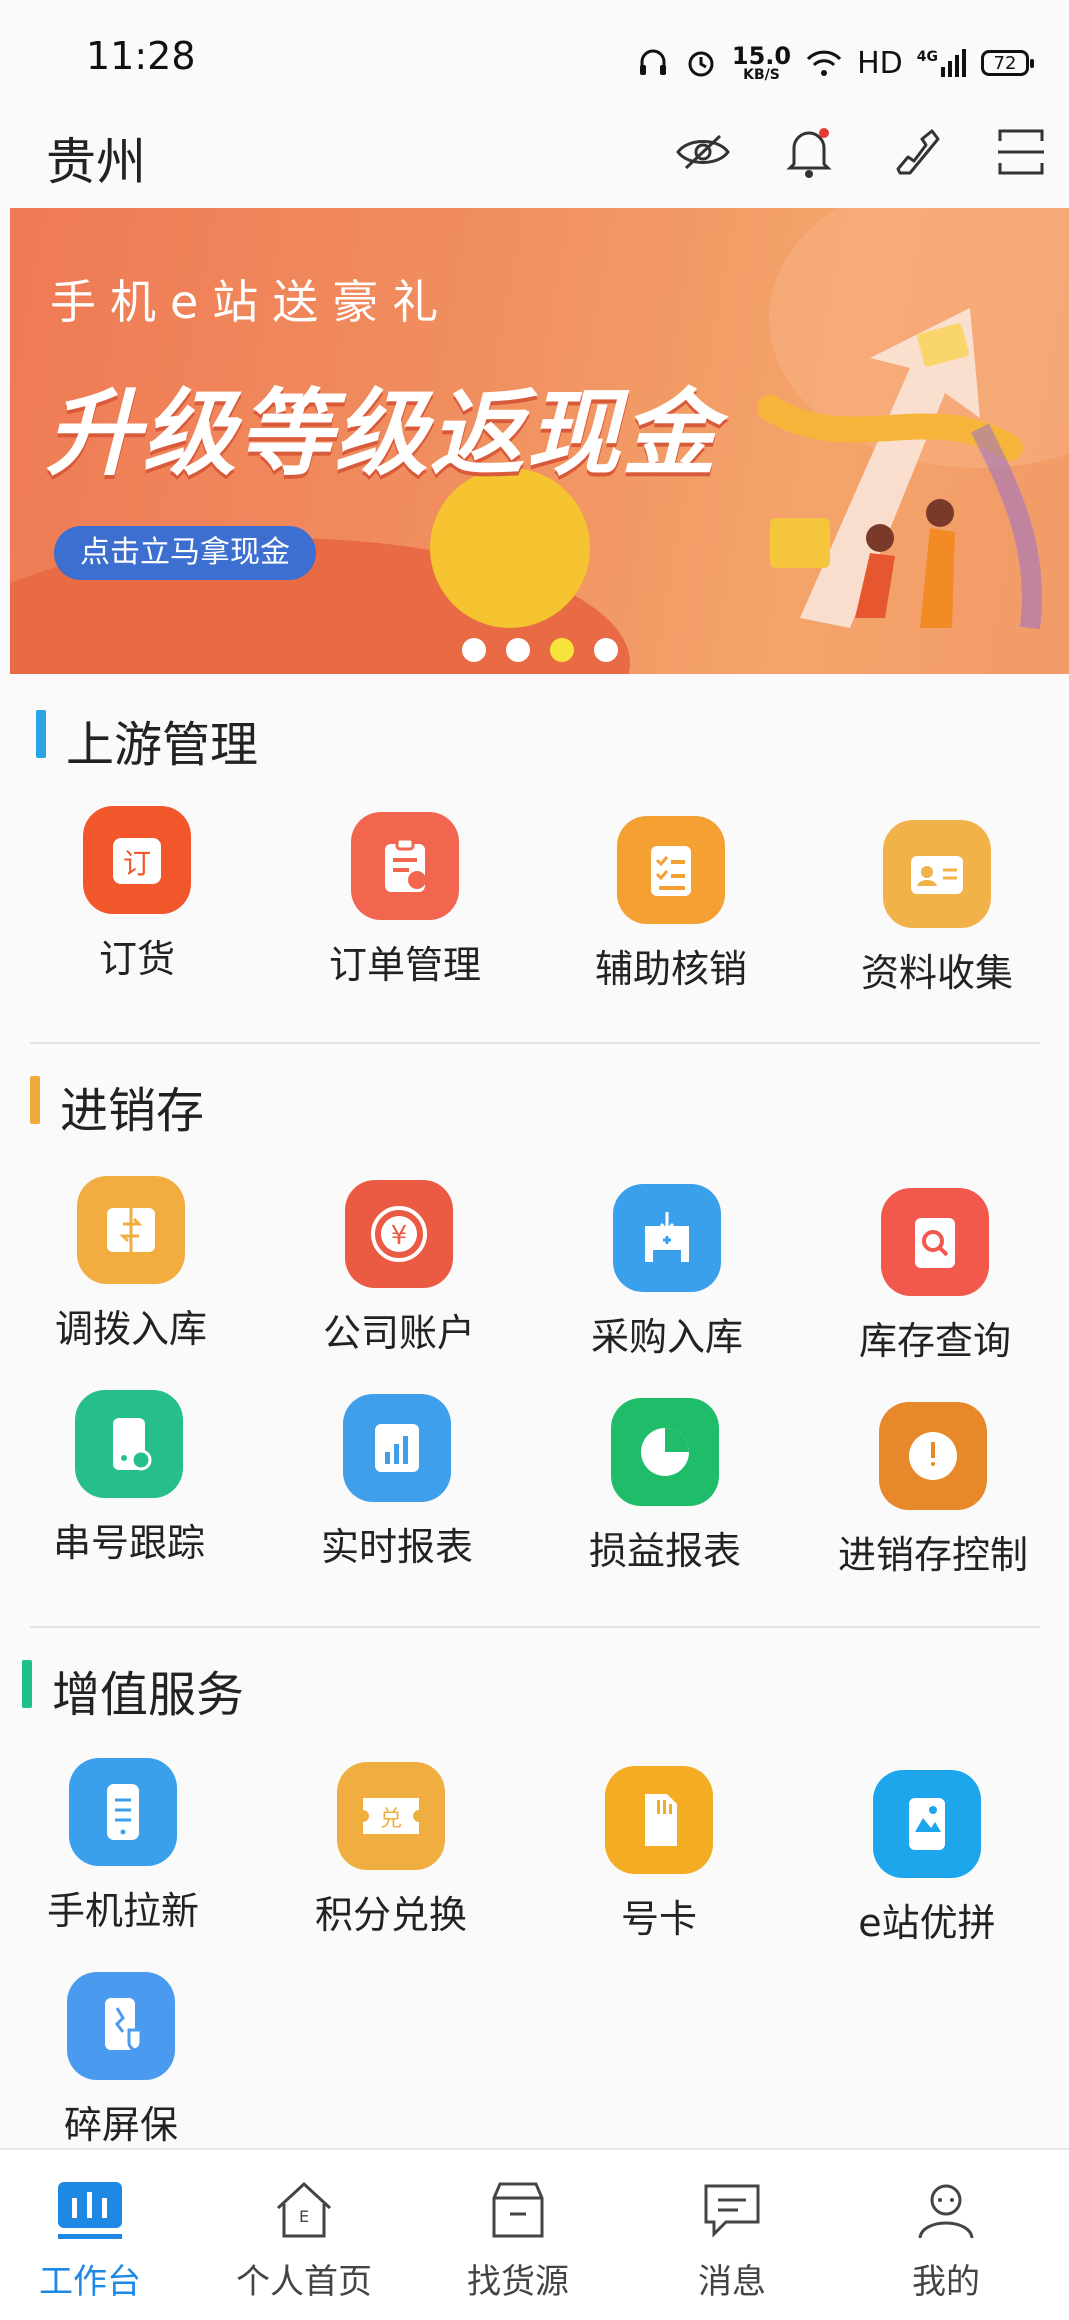 This screenshot has width=1069, height=2320. I want to click on tile-data-collection: 资料收集, so click(937, 908).